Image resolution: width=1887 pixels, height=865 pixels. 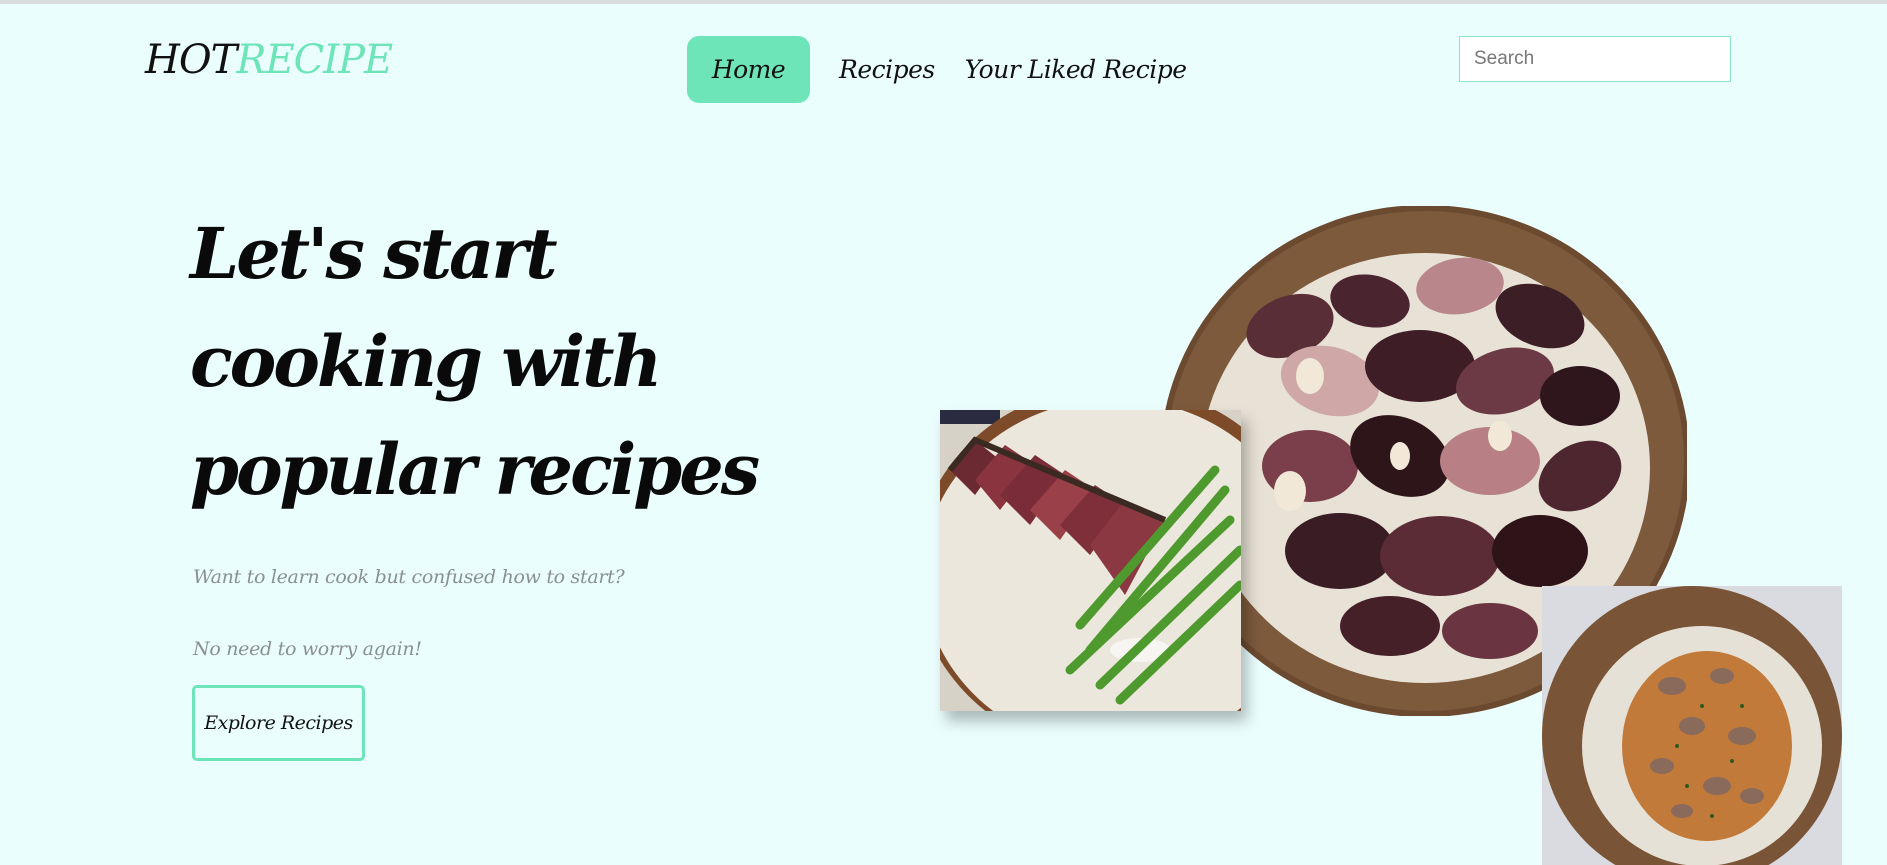 What do you see at coordinates (475, 469) in the screenshot?
I see `hero-title-line-3: popular recipes` at bounding box center [475, 469].